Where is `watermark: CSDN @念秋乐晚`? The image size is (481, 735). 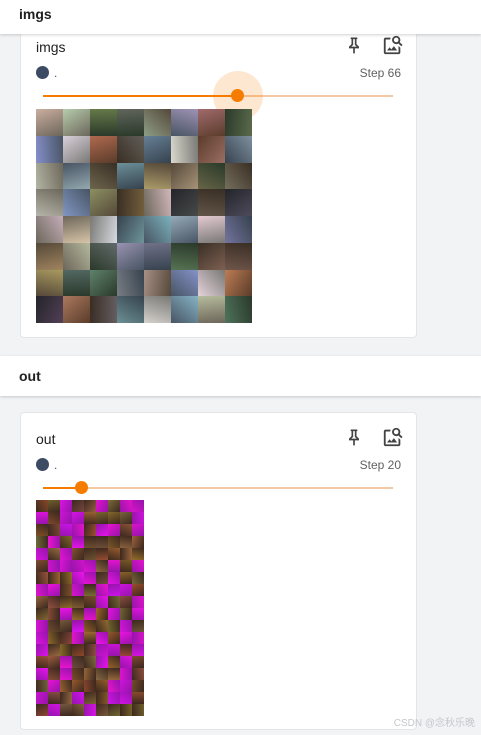
watermark: CSDN @念秋乐晚 is located at coordinates (434, 723).